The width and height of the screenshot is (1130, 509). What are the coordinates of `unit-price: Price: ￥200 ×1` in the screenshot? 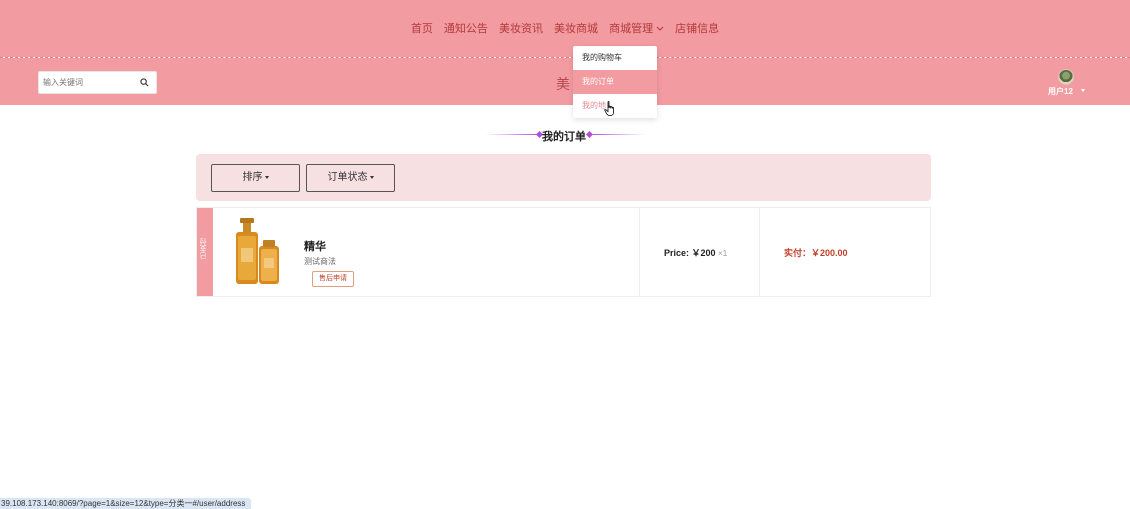 It's located at (695, 252).